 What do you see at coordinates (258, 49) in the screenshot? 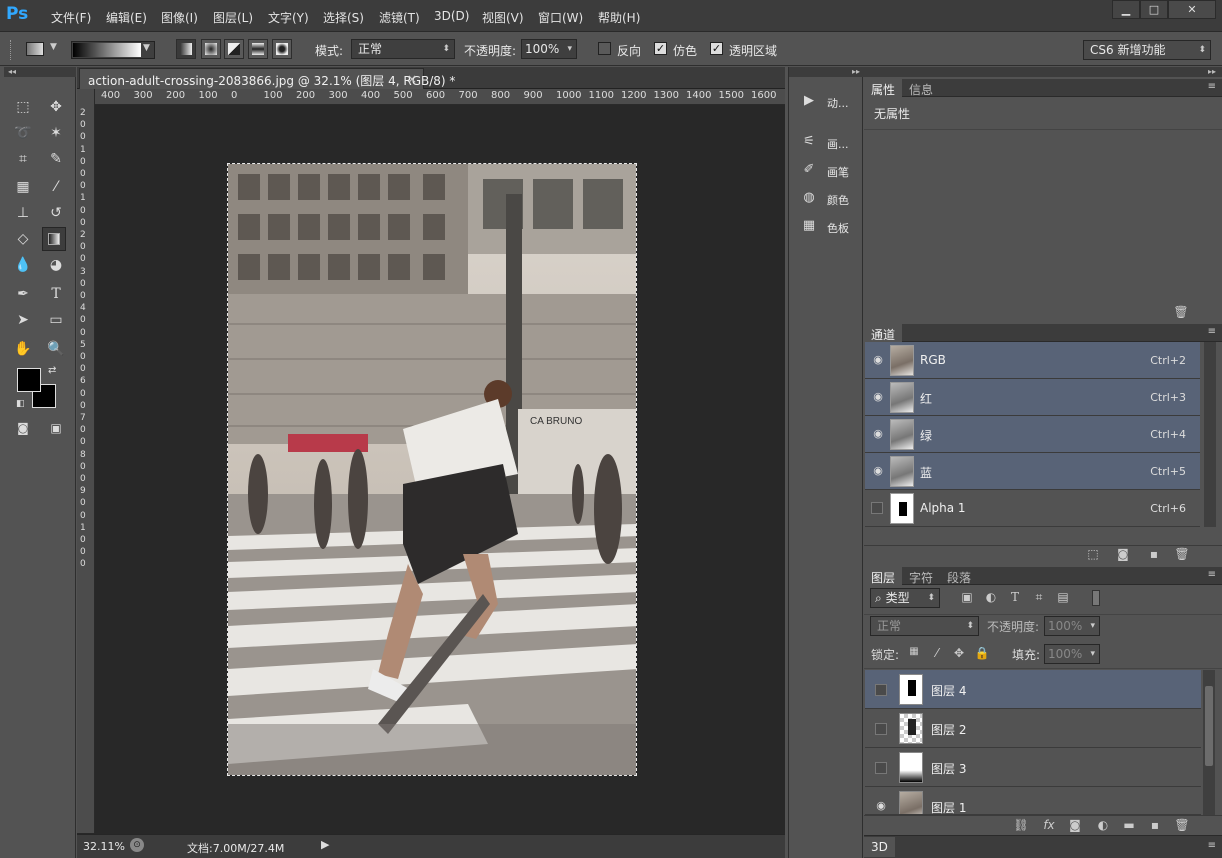
I see `reflected-gradient-button` at bounding box center [258, 49].